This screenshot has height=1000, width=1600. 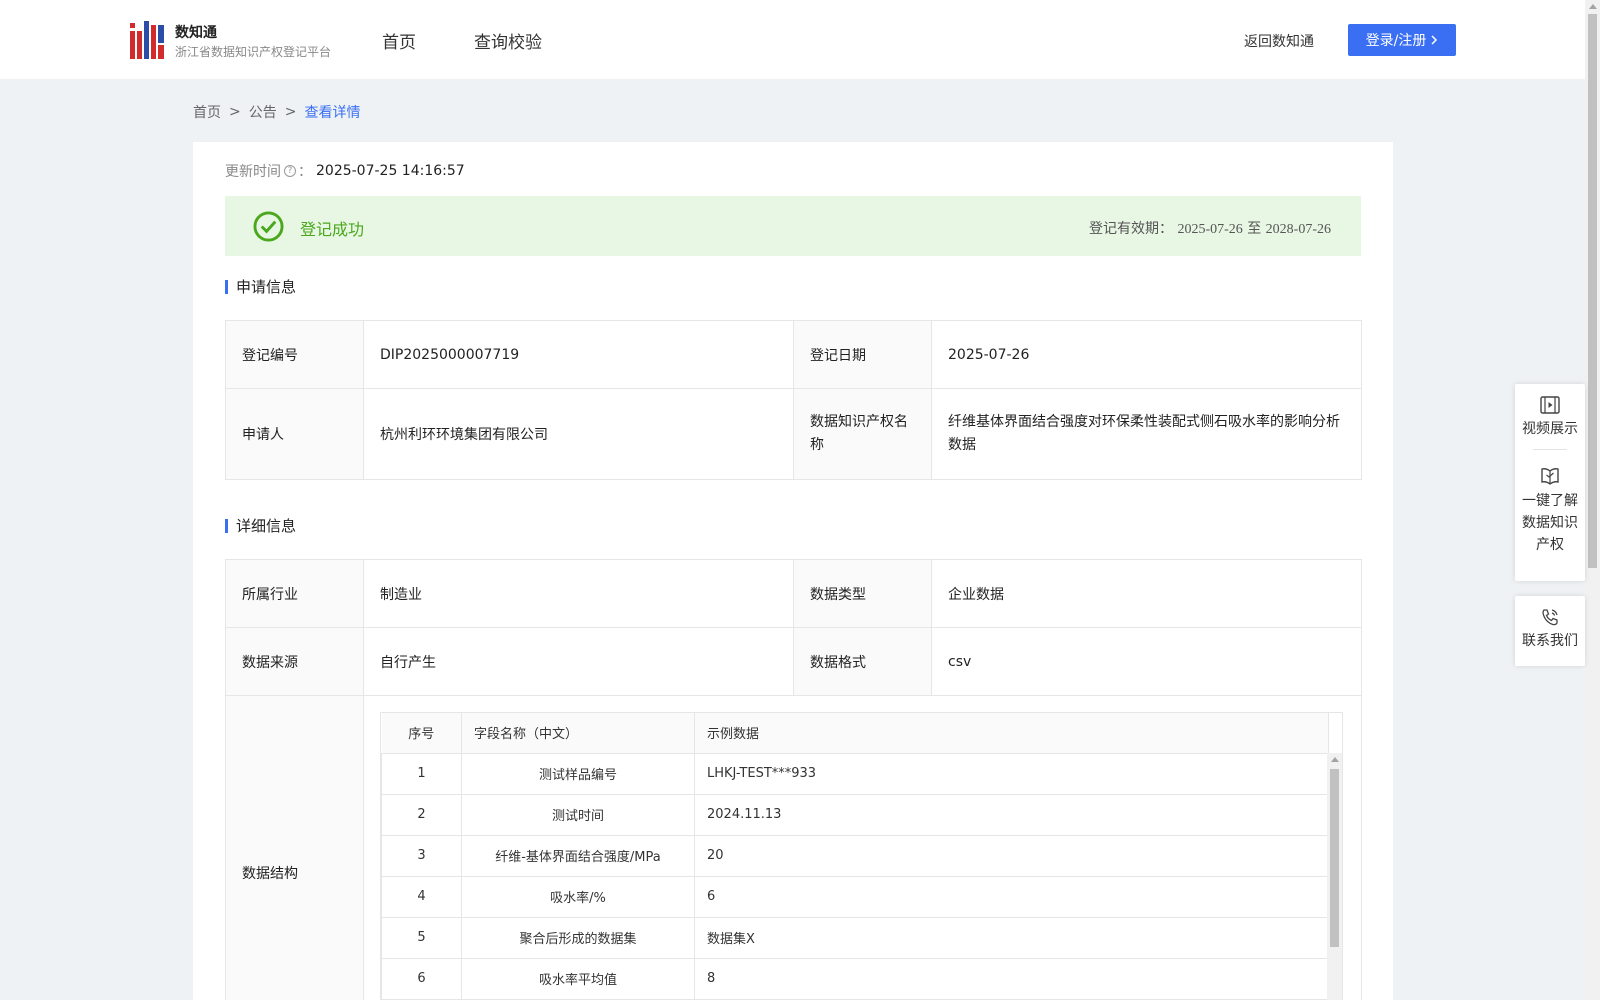 What do you see at coordinates (421, 896) in the screenshot?
I see `row-index: 4` at bounding box center [421, 896].